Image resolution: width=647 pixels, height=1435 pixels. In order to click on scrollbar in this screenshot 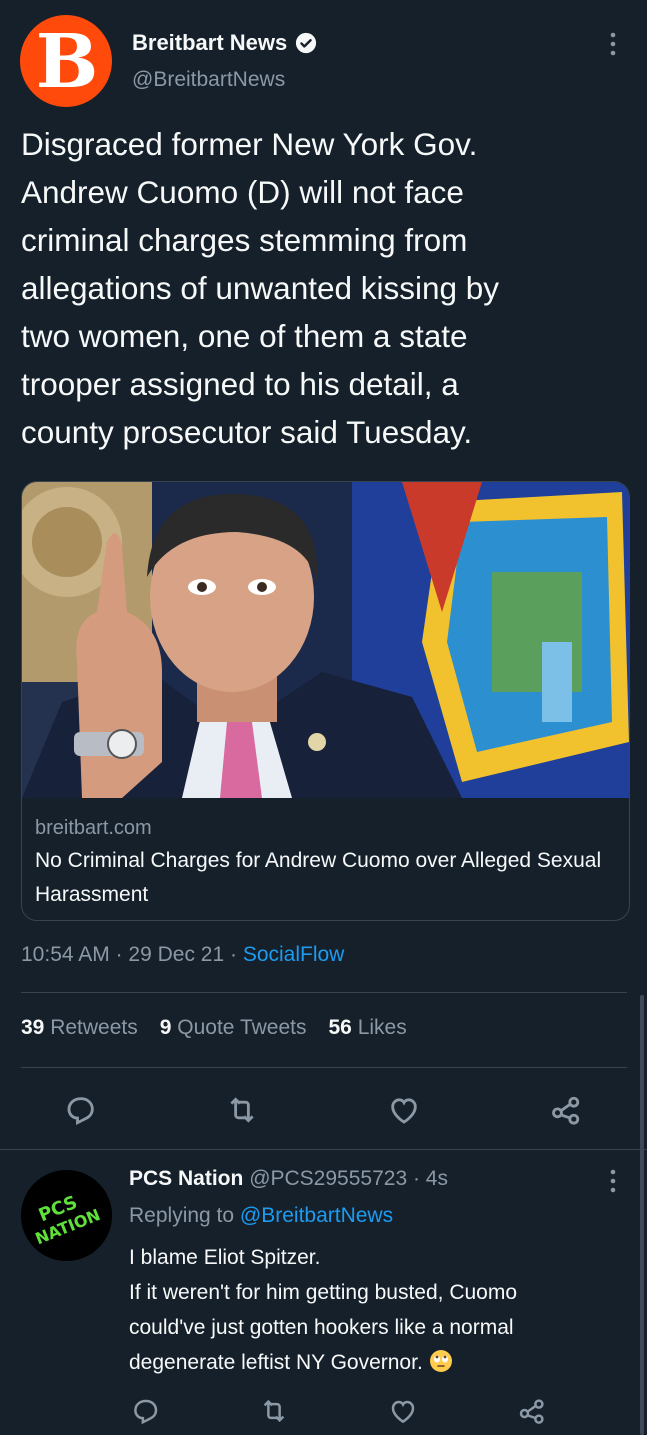, I will do `click(642, 1215)`.